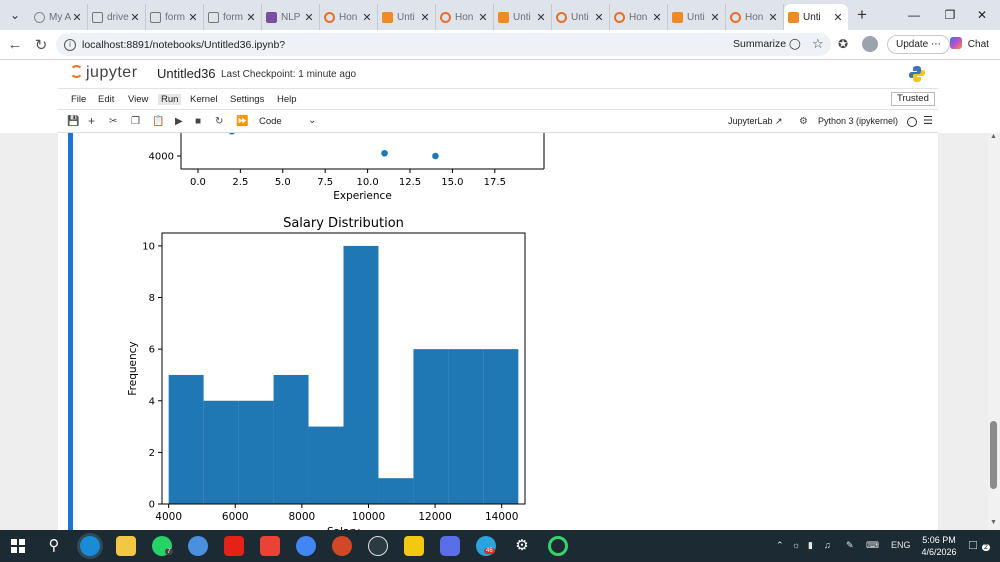 This screenshot has width=1000, height=562. I want to click on cut-icon: ✂, so click(113, 121).